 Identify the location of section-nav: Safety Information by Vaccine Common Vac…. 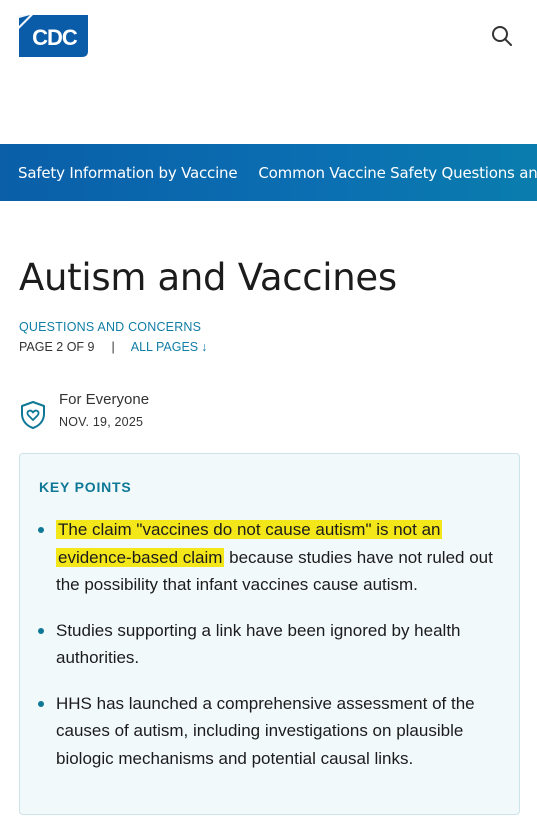
(268, 172).